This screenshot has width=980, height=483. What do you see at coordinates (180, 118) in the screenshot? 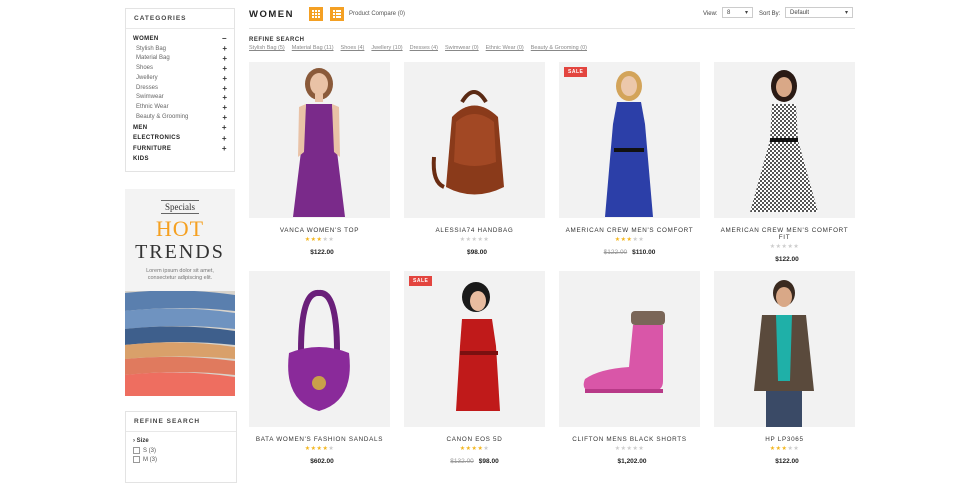
I see `subcategory-item: Beauty & Grooming +` at bounding box center [180, 118].